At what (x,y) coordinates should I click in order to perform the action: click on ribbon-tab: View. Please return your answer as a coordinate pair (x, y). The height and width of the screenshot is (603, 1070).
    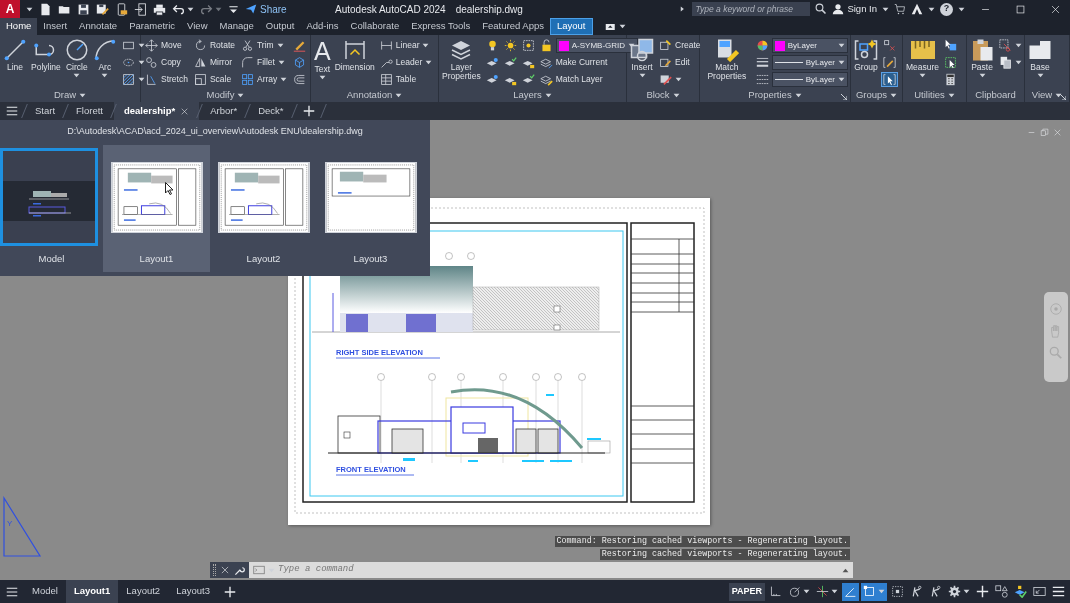
    Looking at the image, I should click on (197, 26).